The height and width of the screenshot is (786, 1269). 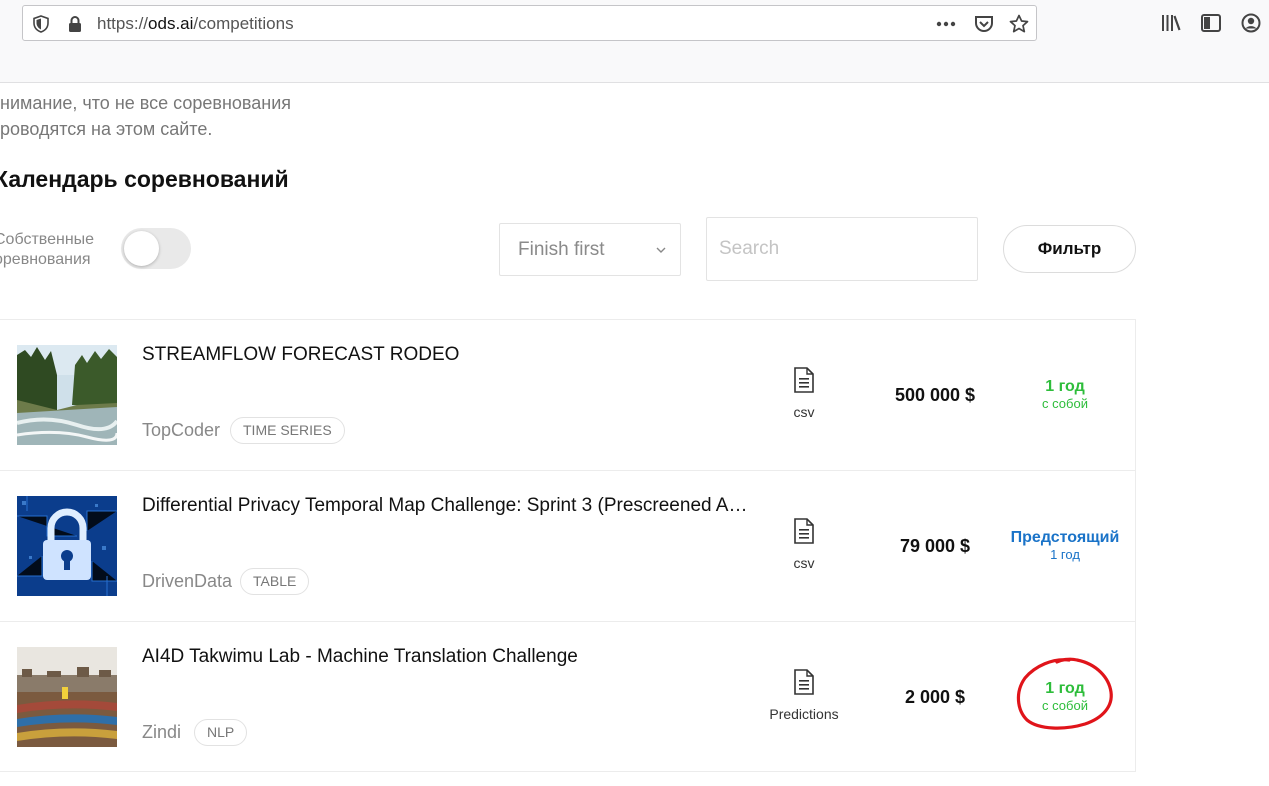 I want to click on shield-icon, so click(x=41, y=24).